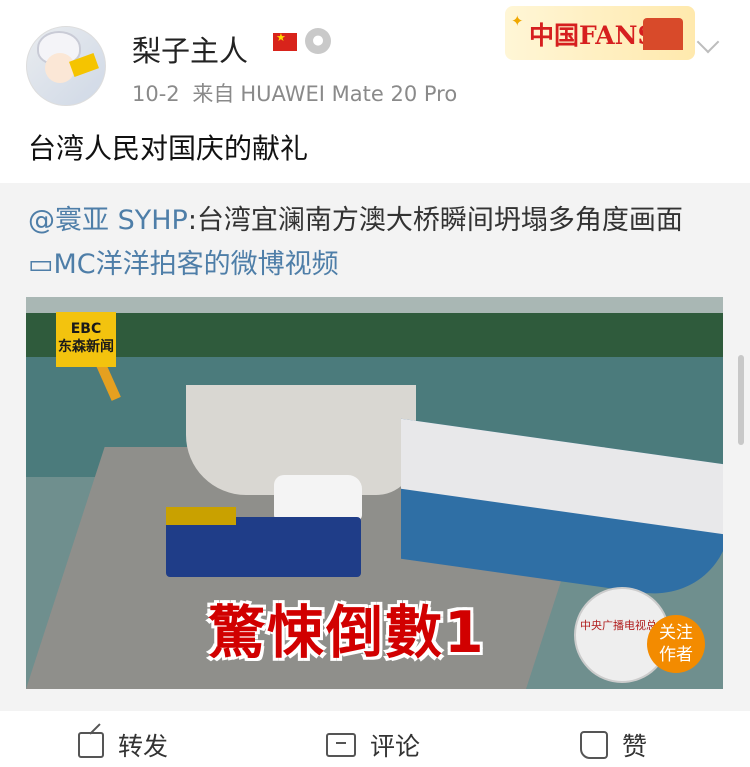  Describe the element at coordinates (263, 542) in the screenshot. I see `blue-truck` at that location.